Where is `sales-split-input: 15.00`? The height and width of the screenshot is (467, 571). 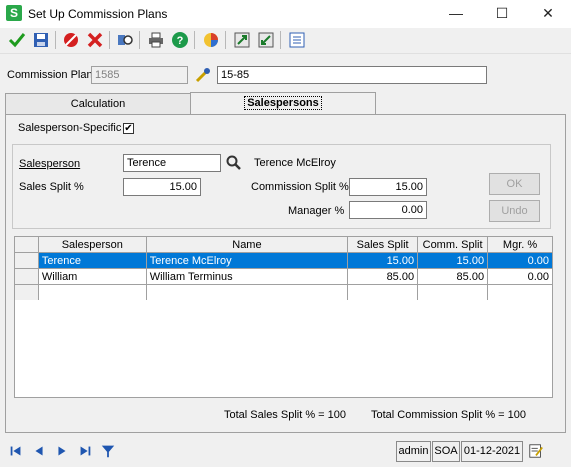
sales-split-input: 15.00 is located at coordinates (162, 187).